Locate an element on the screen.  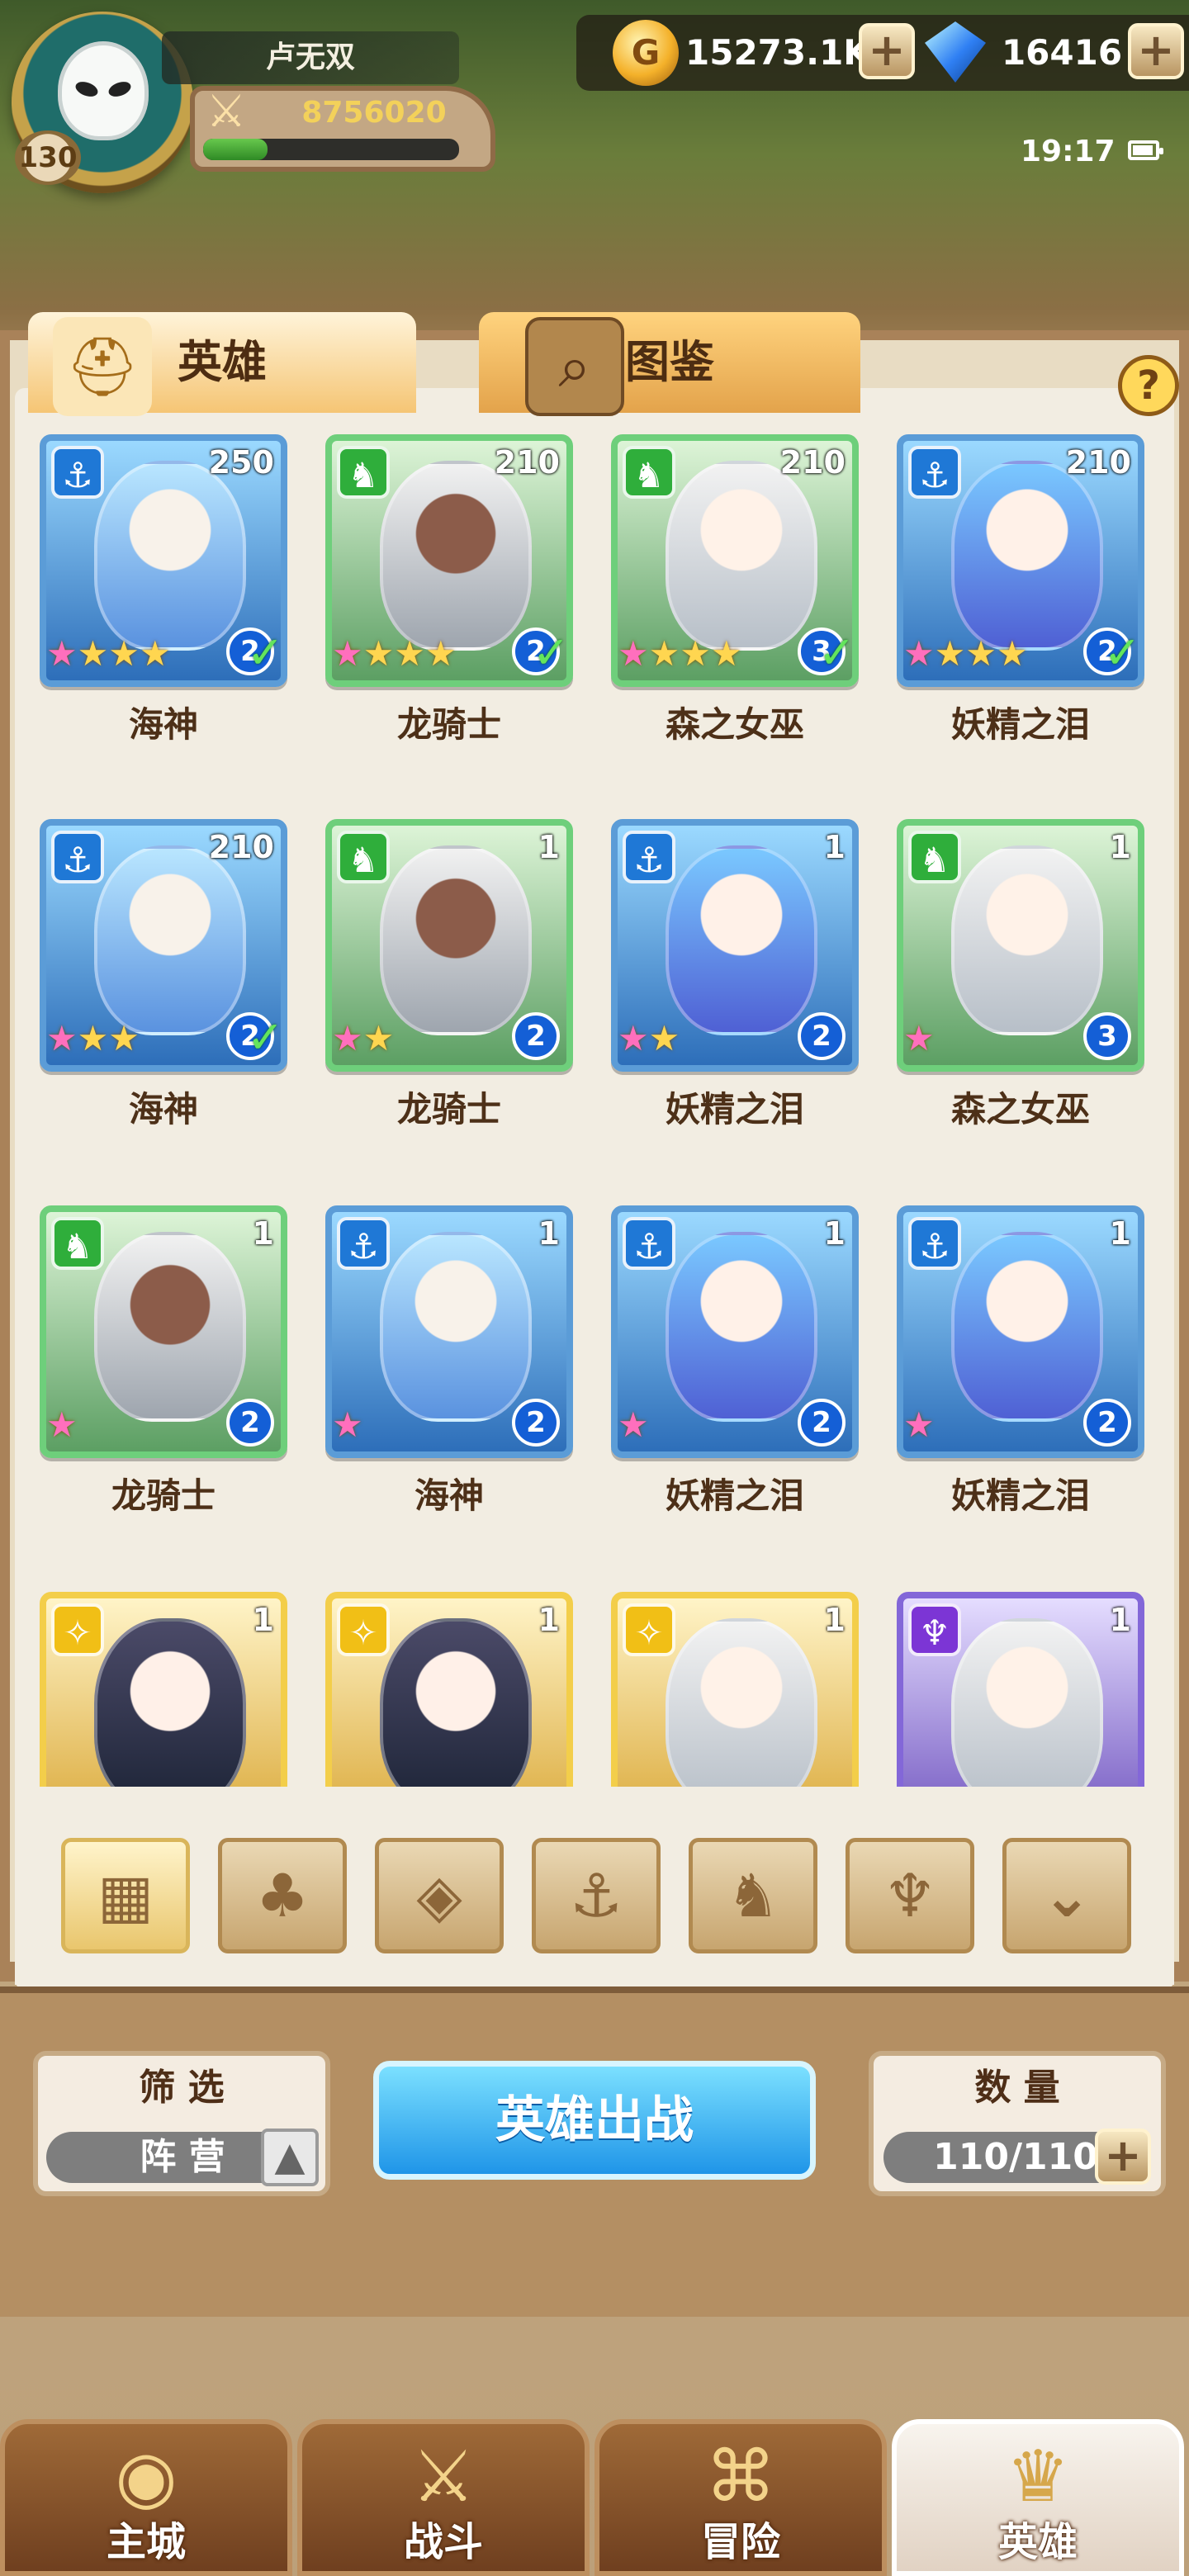
hero-card: ♞ 1 ★ 3 is located at coordinates (1020, 945).